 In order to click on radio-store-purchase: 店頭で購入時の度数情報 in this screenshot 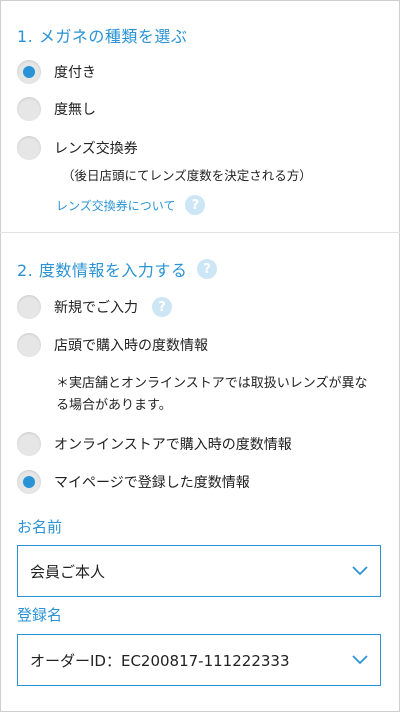, I will do `click(112, 345)`.